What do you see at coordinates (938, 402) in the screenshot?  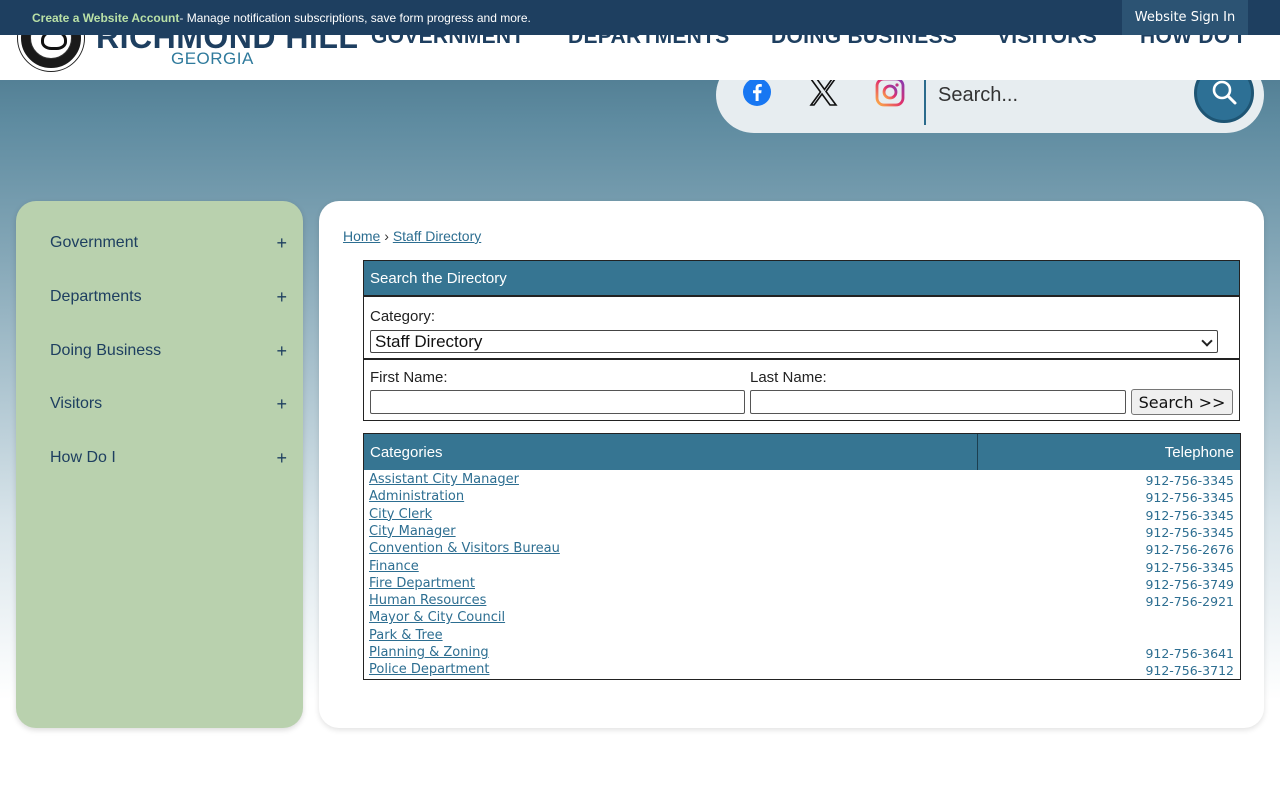 I see `last-name-input` at bounding box center [938, 402].